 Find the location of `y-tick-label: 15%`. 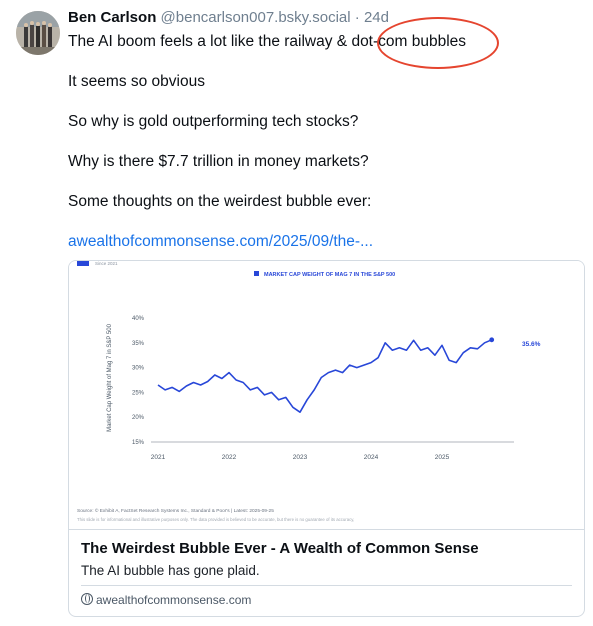

y-tick-label: 15% is located at coordinates (138, 443).